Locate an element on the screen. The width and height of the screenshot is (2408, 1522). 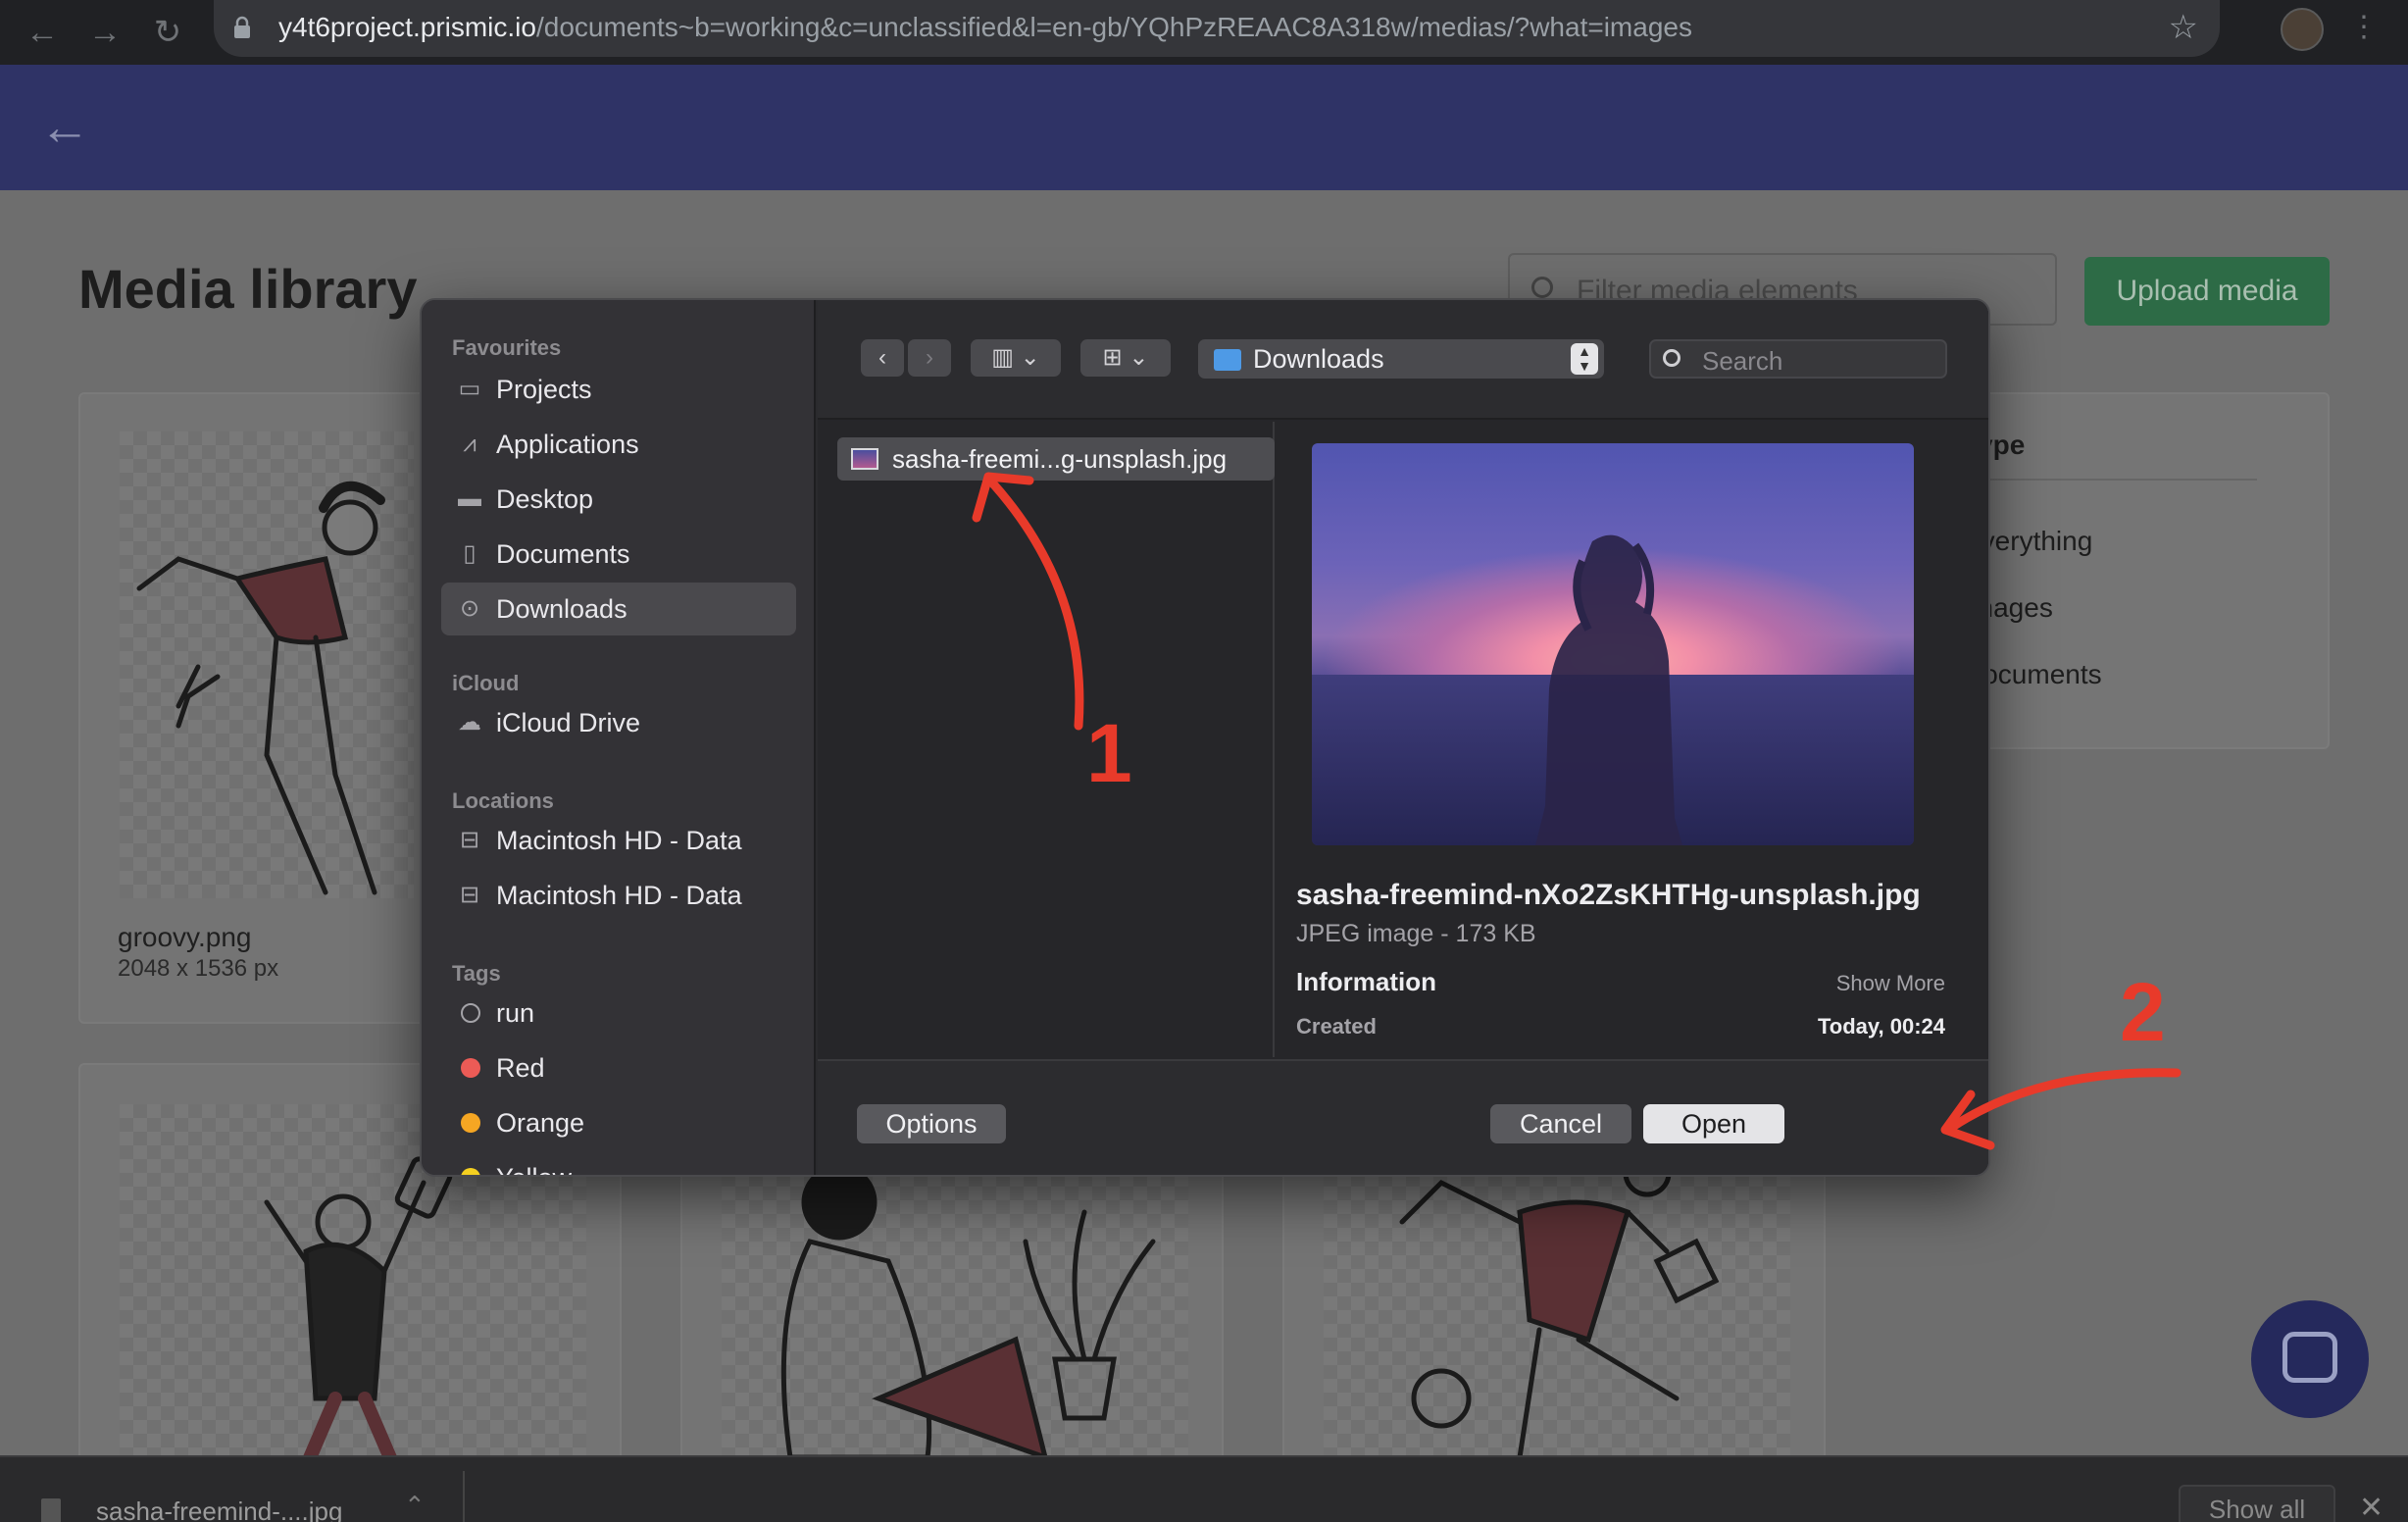
file-browser-column: sasha-freemi...g-unsplash.jpg is located at coordinates (1046, 739).